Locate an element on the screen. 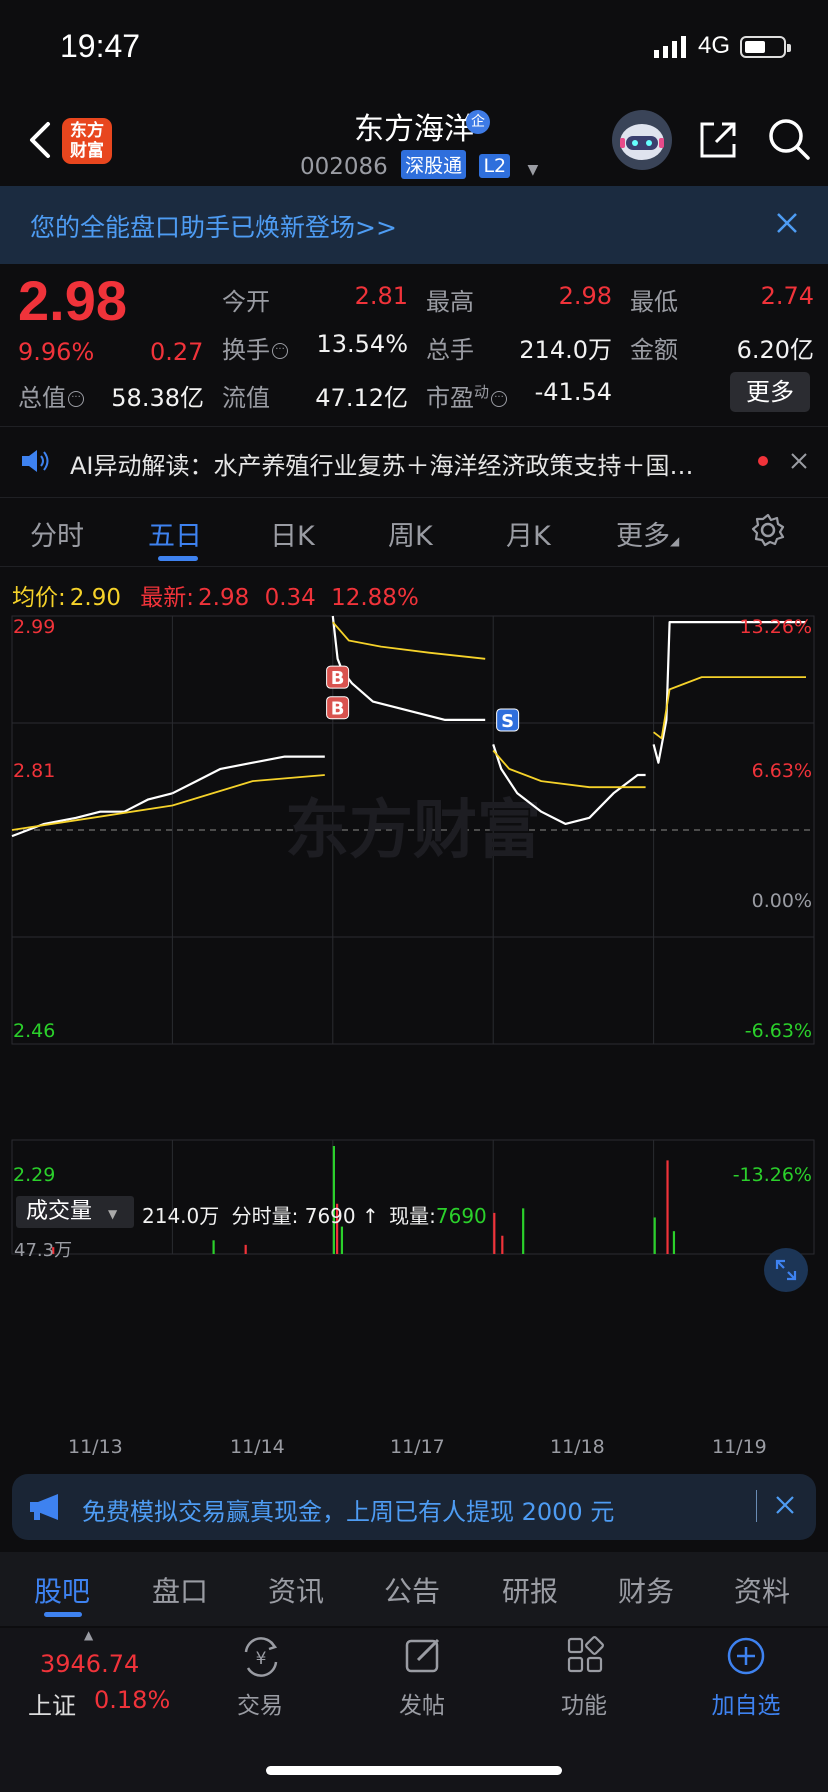 This screenshot has height=1792, width=828. tab-financials: 财务 is located at coordinates (646, 1590).